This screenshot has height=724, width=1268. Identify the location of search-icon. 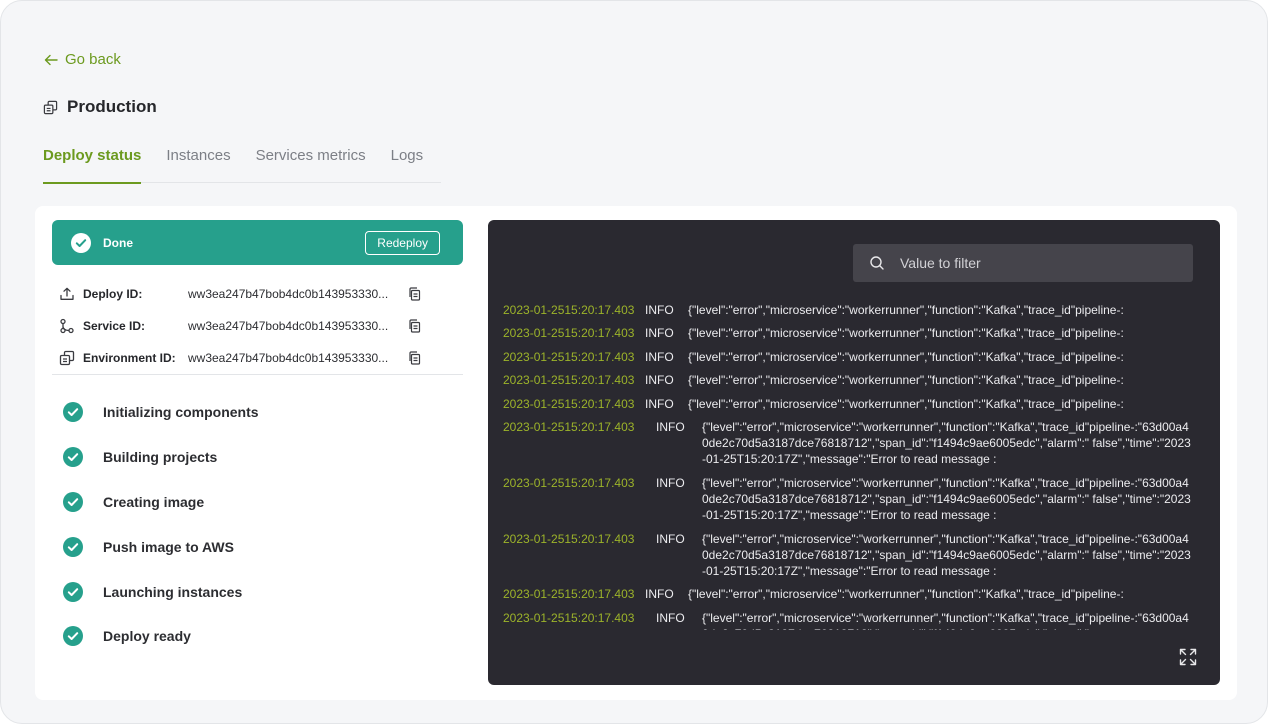
(877, 263).